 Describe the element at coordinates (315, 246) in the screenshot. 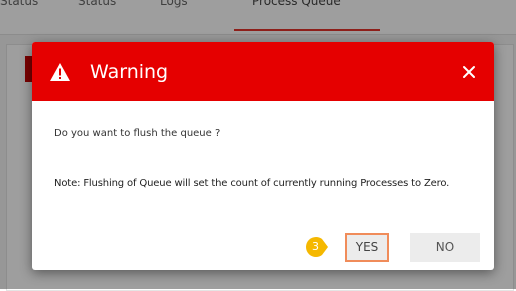

I see `step-badge-number: 3` at that location.